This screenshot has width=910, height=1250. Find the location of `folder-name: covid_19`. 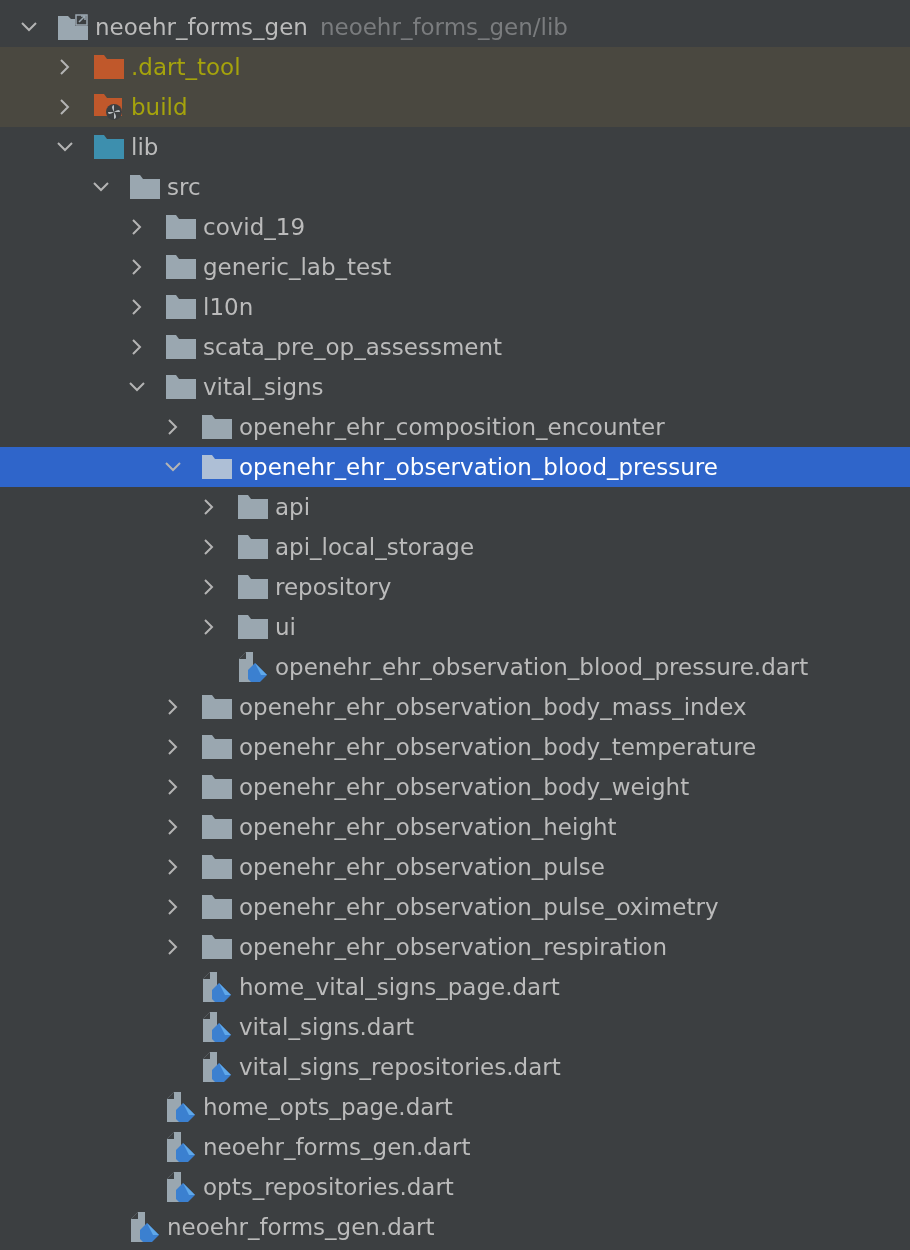

folder-name: covid_19 is located at coordinates (254, 227).